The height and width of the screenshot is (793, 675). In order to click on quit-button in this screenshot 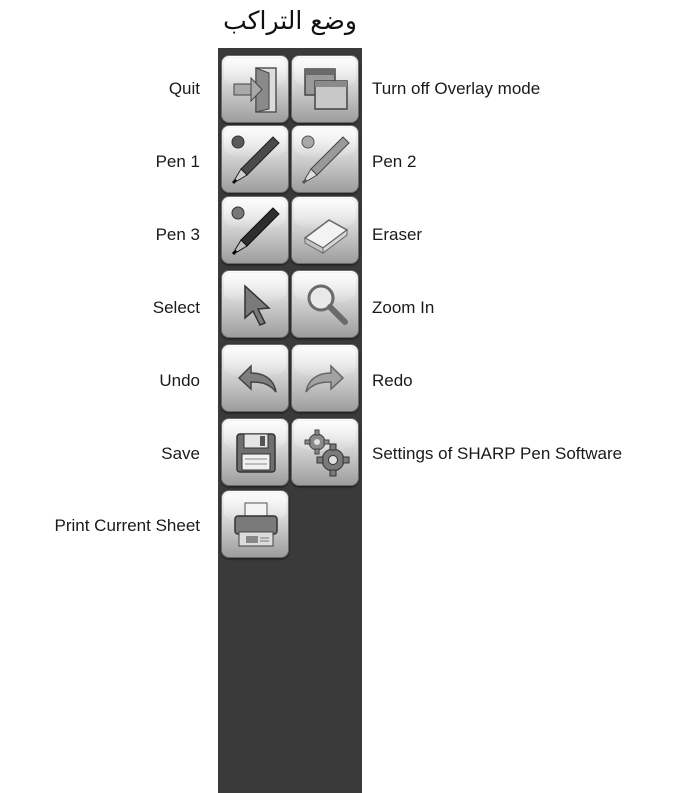, I will do `click(255, 89)`.